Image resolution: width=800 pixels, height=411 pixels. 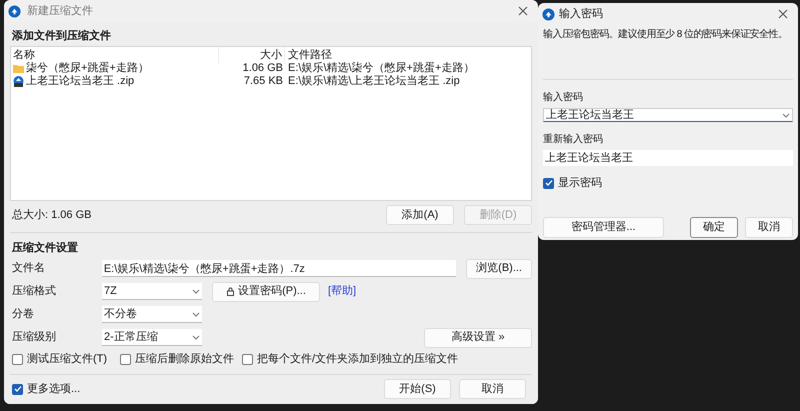 What do you see at coordinates (34, 292) in the screenshot?
I see `field-label: 压缩格式` at bounding box center [34, 292].